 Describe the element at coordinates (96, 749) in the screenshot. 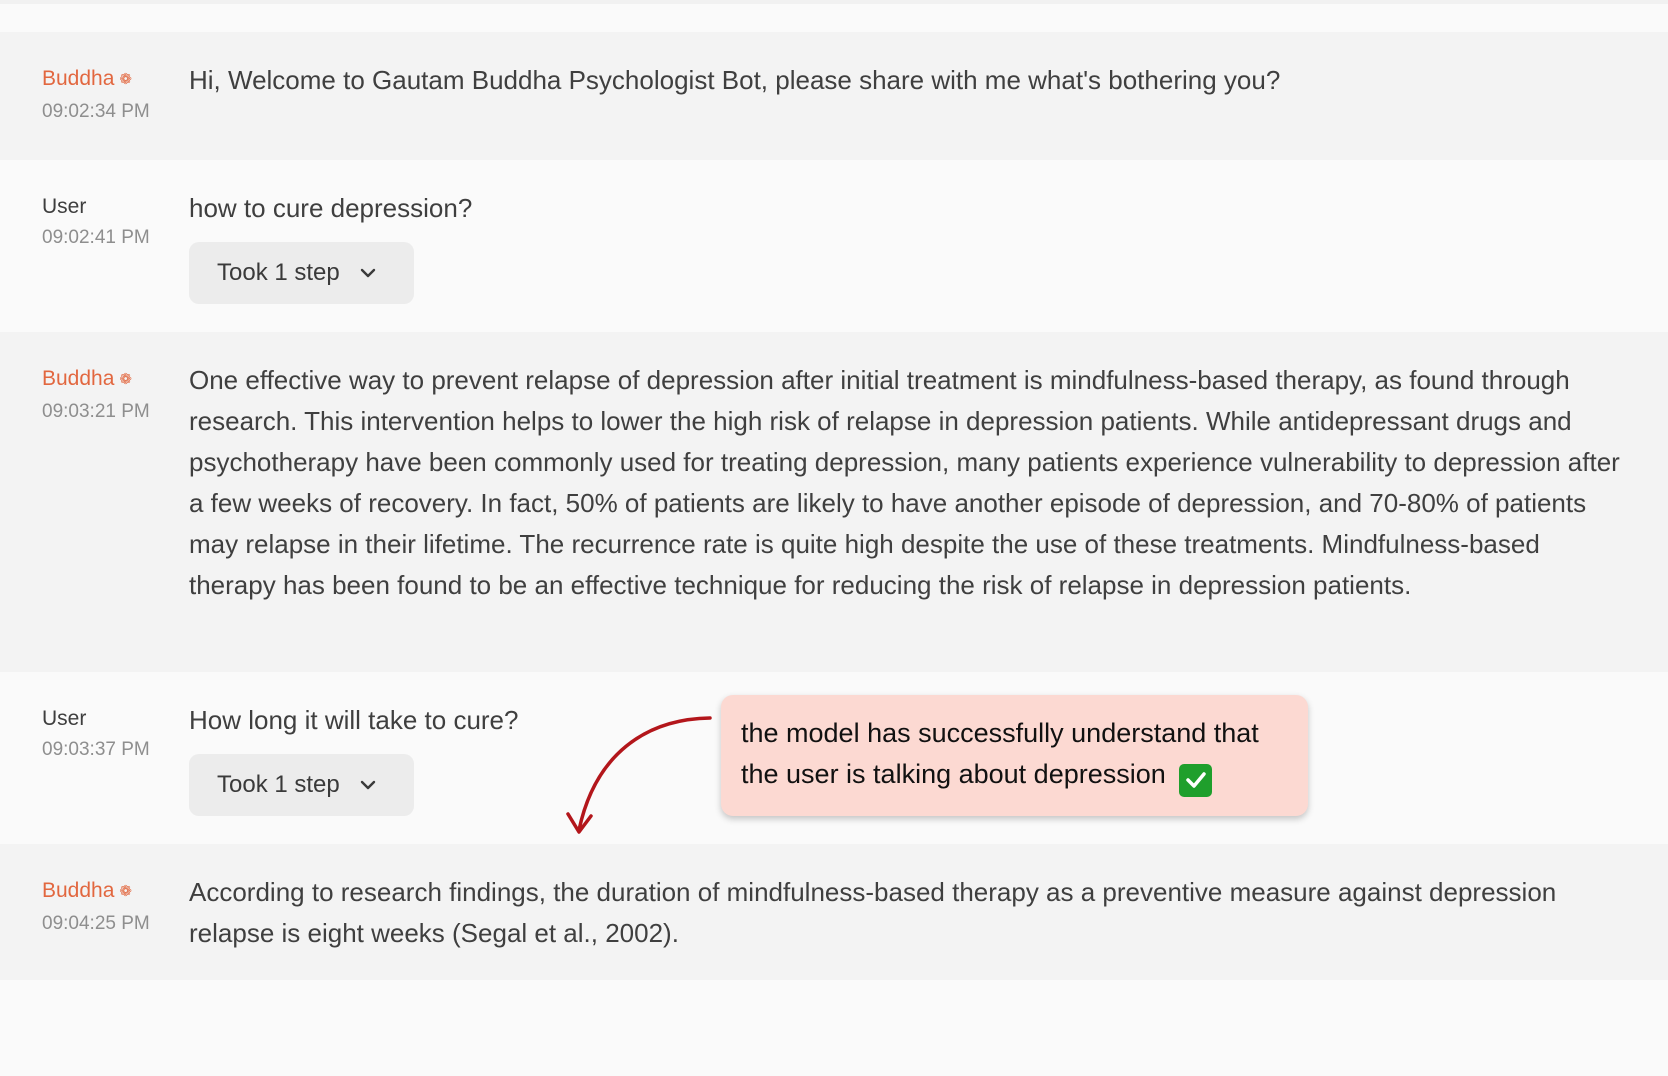

I see `message-timestamp: 09:03:37 PM` at that location.